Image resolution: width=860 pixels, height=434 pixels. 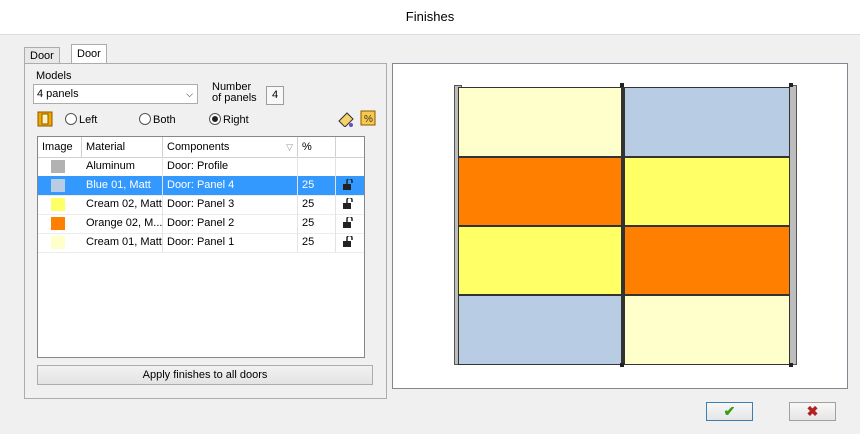 I want to click on right-door-profile, so click(x=793, y=225).